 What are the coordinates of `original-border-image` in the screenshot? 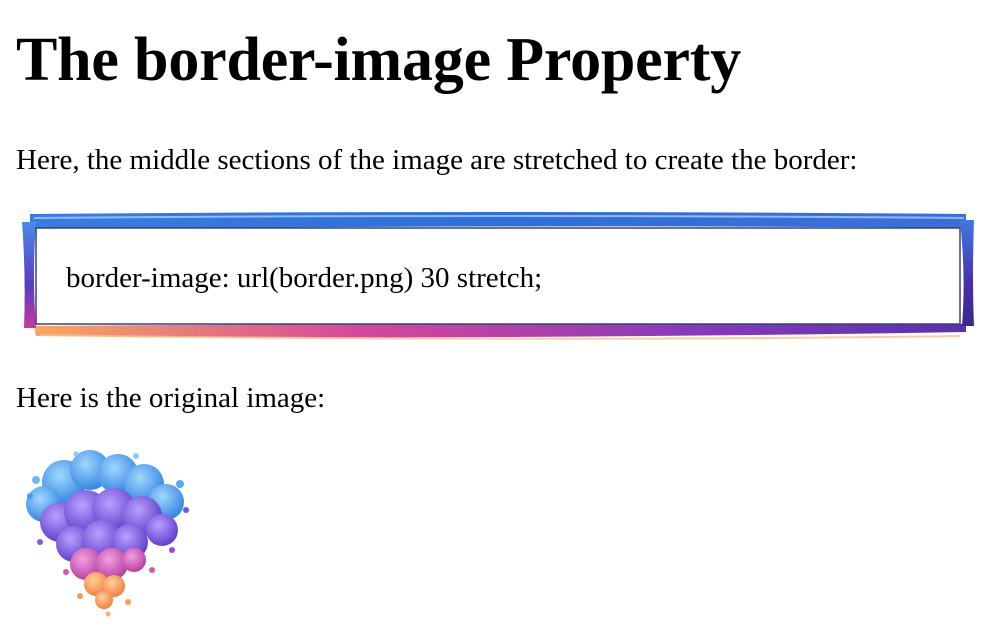 It's located at (106, 534).